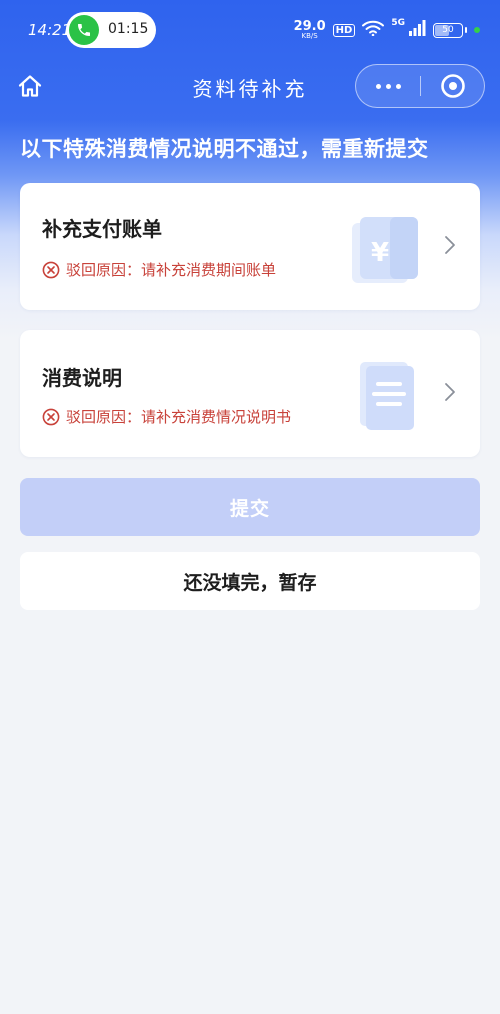  Describe the element at coordinates (373, 30) in the screenshot. I see `wifi-icon` at that location.